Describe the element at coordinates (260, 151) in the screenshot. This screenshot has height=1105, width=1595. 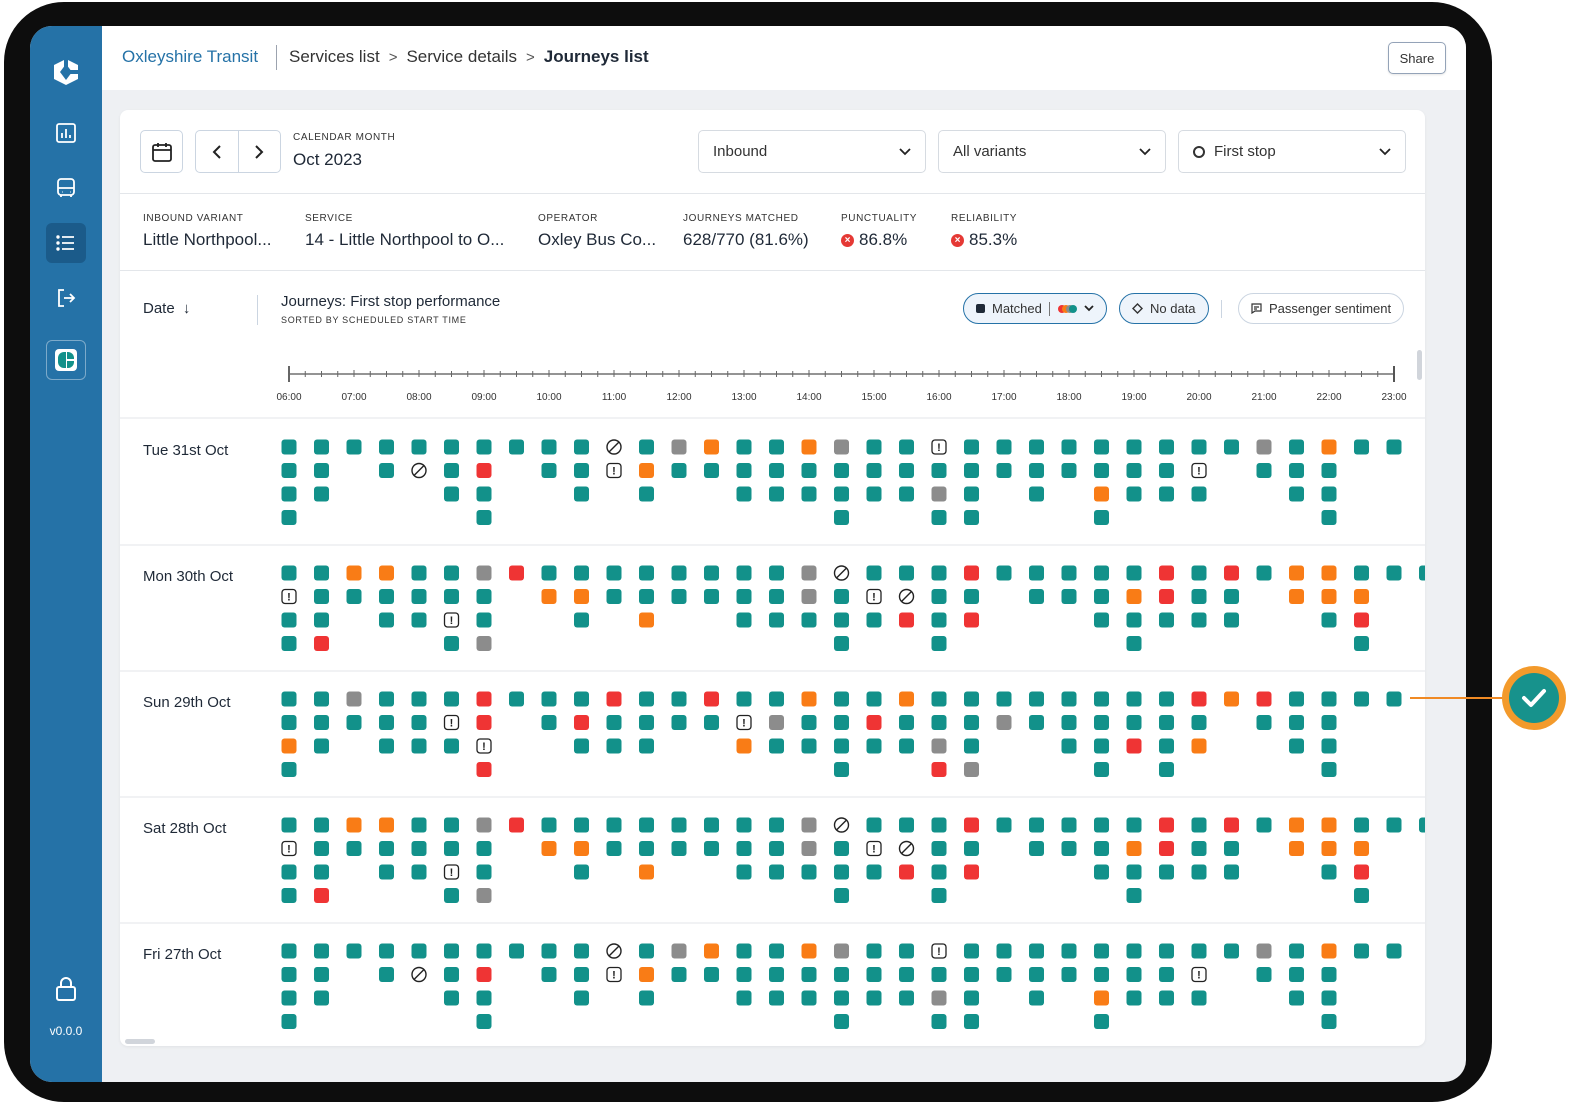
I see `next-month-button` at that location.